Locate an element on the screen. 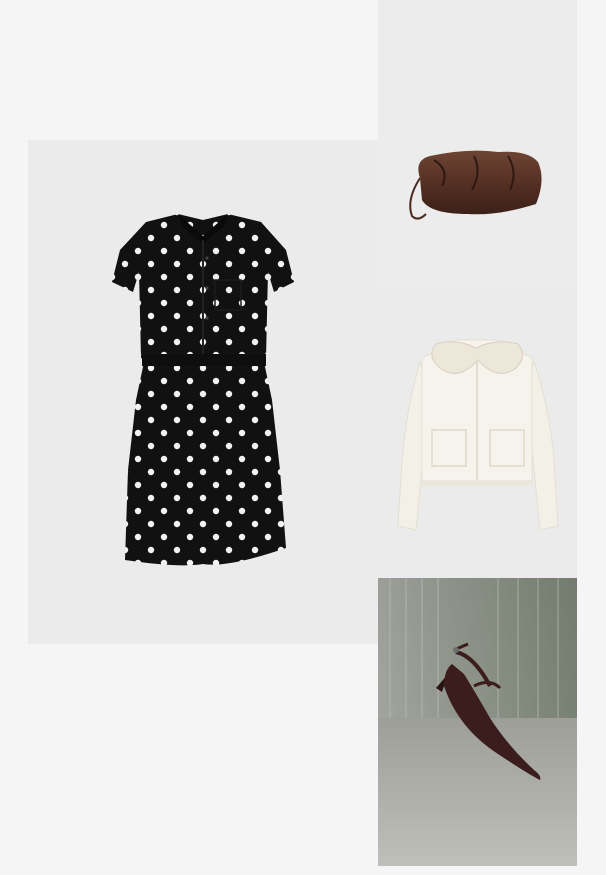 This screenshot has width=606, height=875. shoe-image is located at coordinates (477, 722).